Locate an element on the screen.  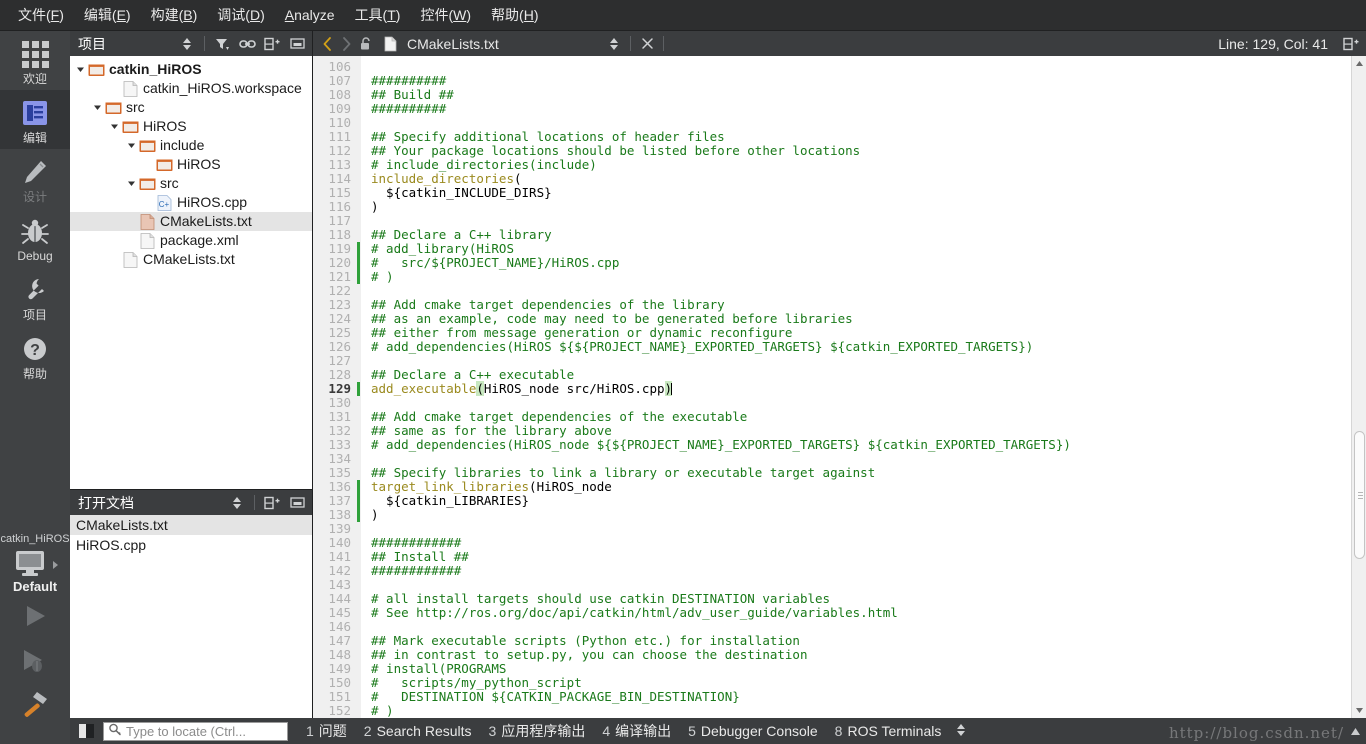
code-line-150: 150 # scripts/my_python_script is located at coordinates (832, 683).